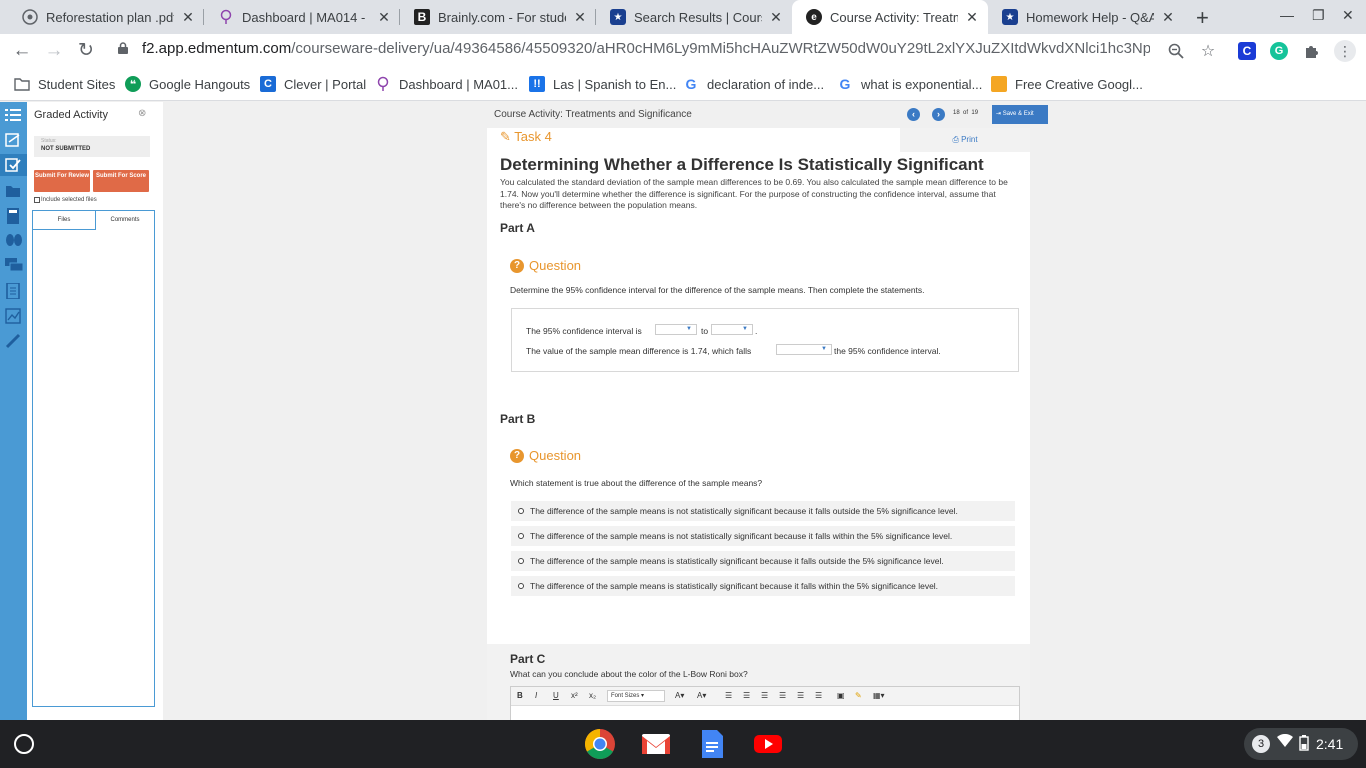  What do you see at coordinates (694, 17) in the screenshot?
I see `tab-search-results: ★ Search Results | Course ✕` at bounding box center [694, 17].